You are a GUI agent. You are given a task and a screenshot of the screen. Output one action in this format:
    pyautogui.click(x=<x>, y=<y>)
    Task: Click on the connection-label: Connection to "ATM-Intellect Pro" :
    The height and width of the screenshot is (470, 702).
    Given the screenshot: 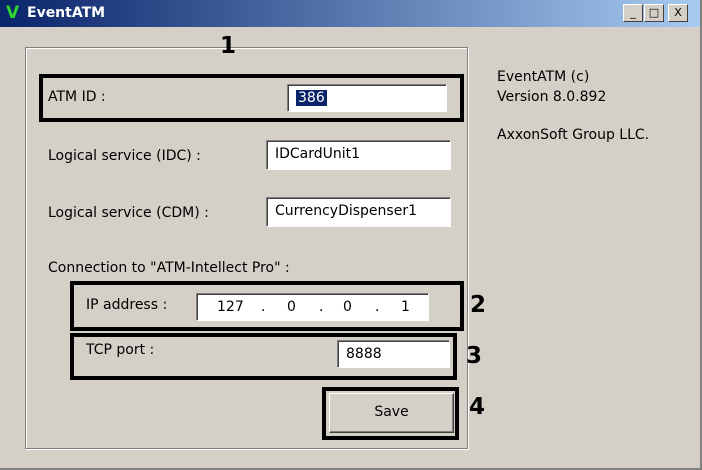 What is the action you would take?
    pyautogui.click(x=169, y=268)
    